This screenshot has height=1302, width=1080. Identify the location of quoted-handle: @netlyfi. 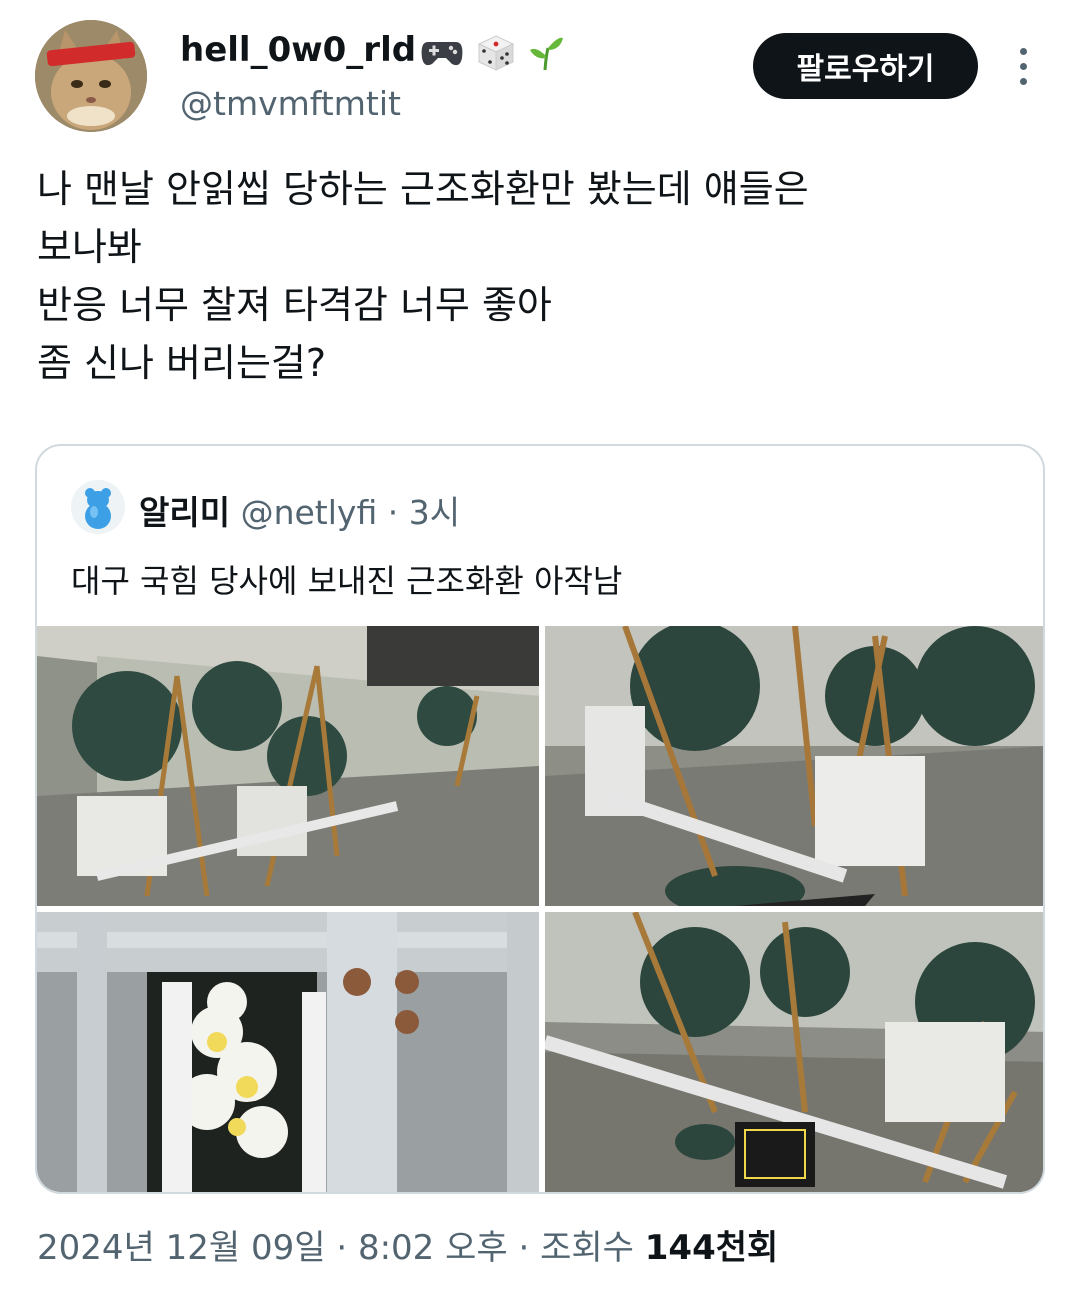
(309, 512).